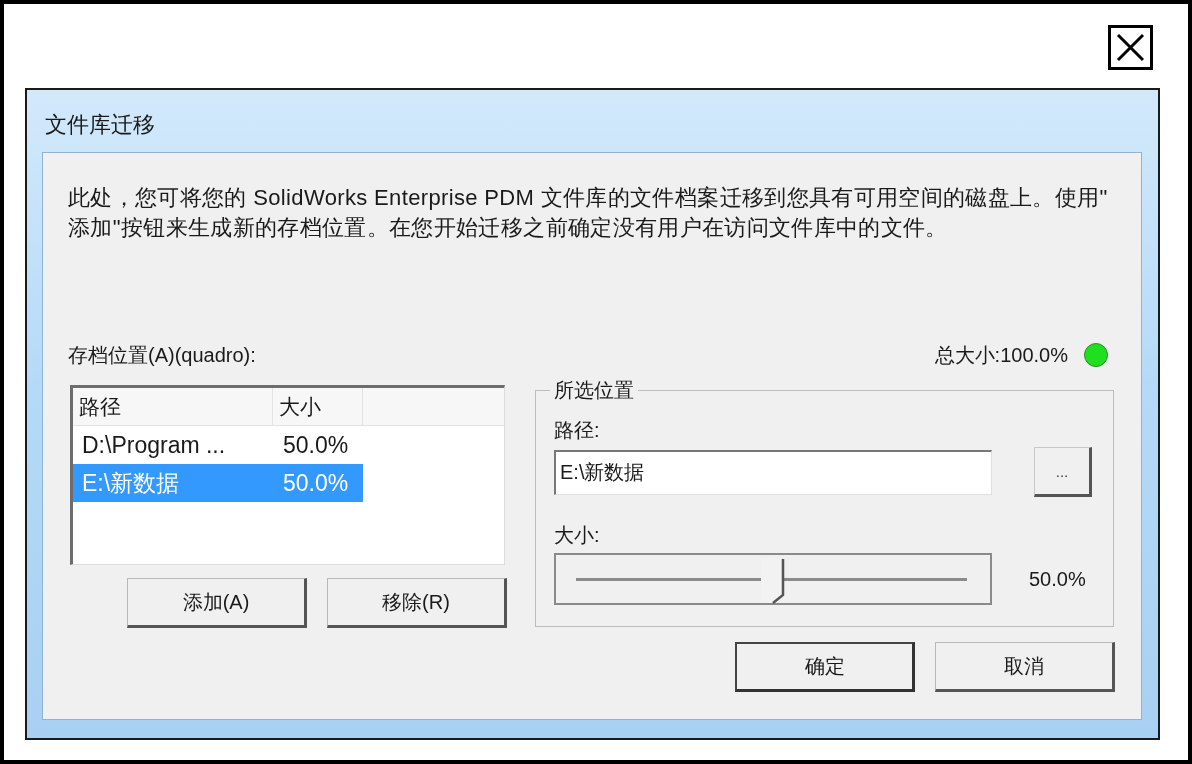  Describe the element at coordinates (588, 213) in the screenshot. I see `description-text: 此处，您可将您的 SolidWorks Enterprise PDM 文件库的文件档案迁移到您具有可用空间的磁盘上。使用"添加"按钮来生成新的存档位置。在您开始迁移之前确定没有用户在访问文件库中的文件。` at that location.